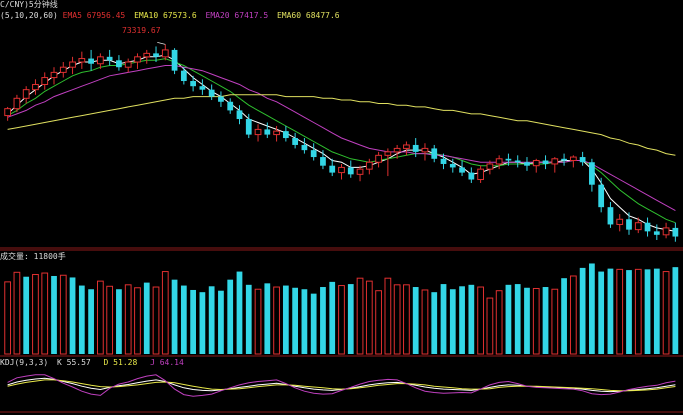  Describe the element at coordinates (167, 362) in the screenshot. I see `kdj-j-value: J 64.14` at that location.